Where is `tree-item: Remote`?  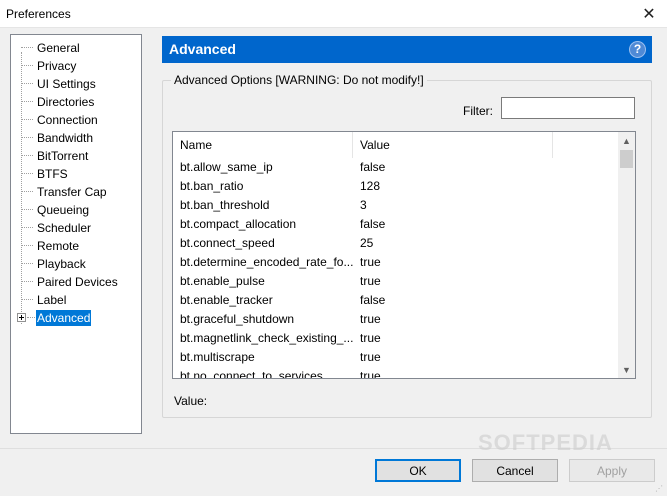
tree-item: Remote is located at coordinates (76, 246).